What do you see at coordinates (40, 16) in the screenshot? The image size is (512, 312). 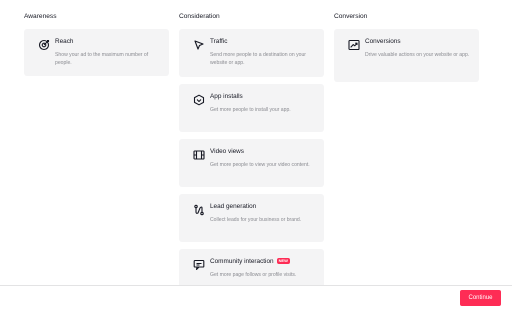 I see `column-title-awareness: Awareness` at bounding box center [40, 16].